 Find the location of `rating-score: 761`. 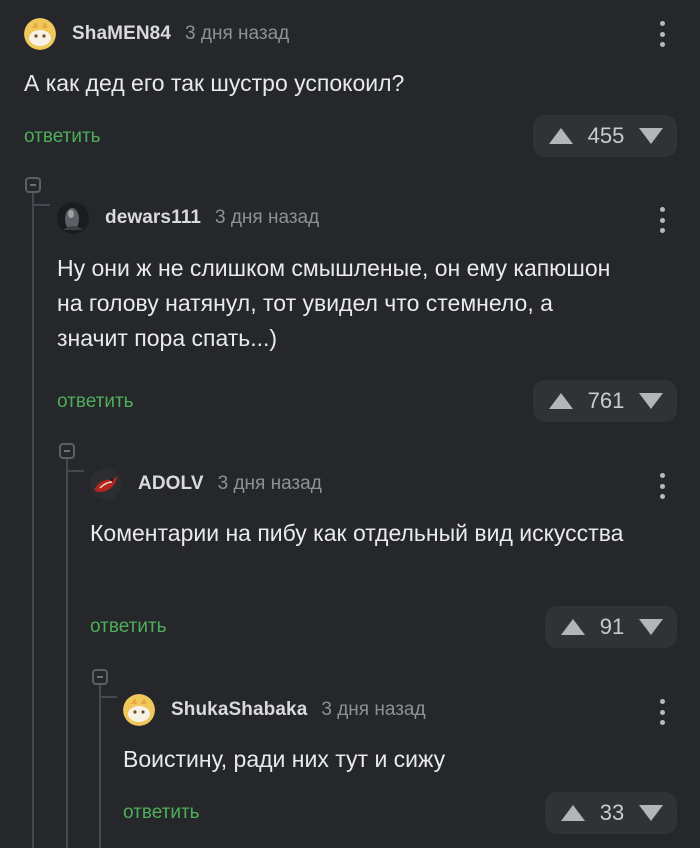

rating-score: 761 is located at coordinates (606, 400).